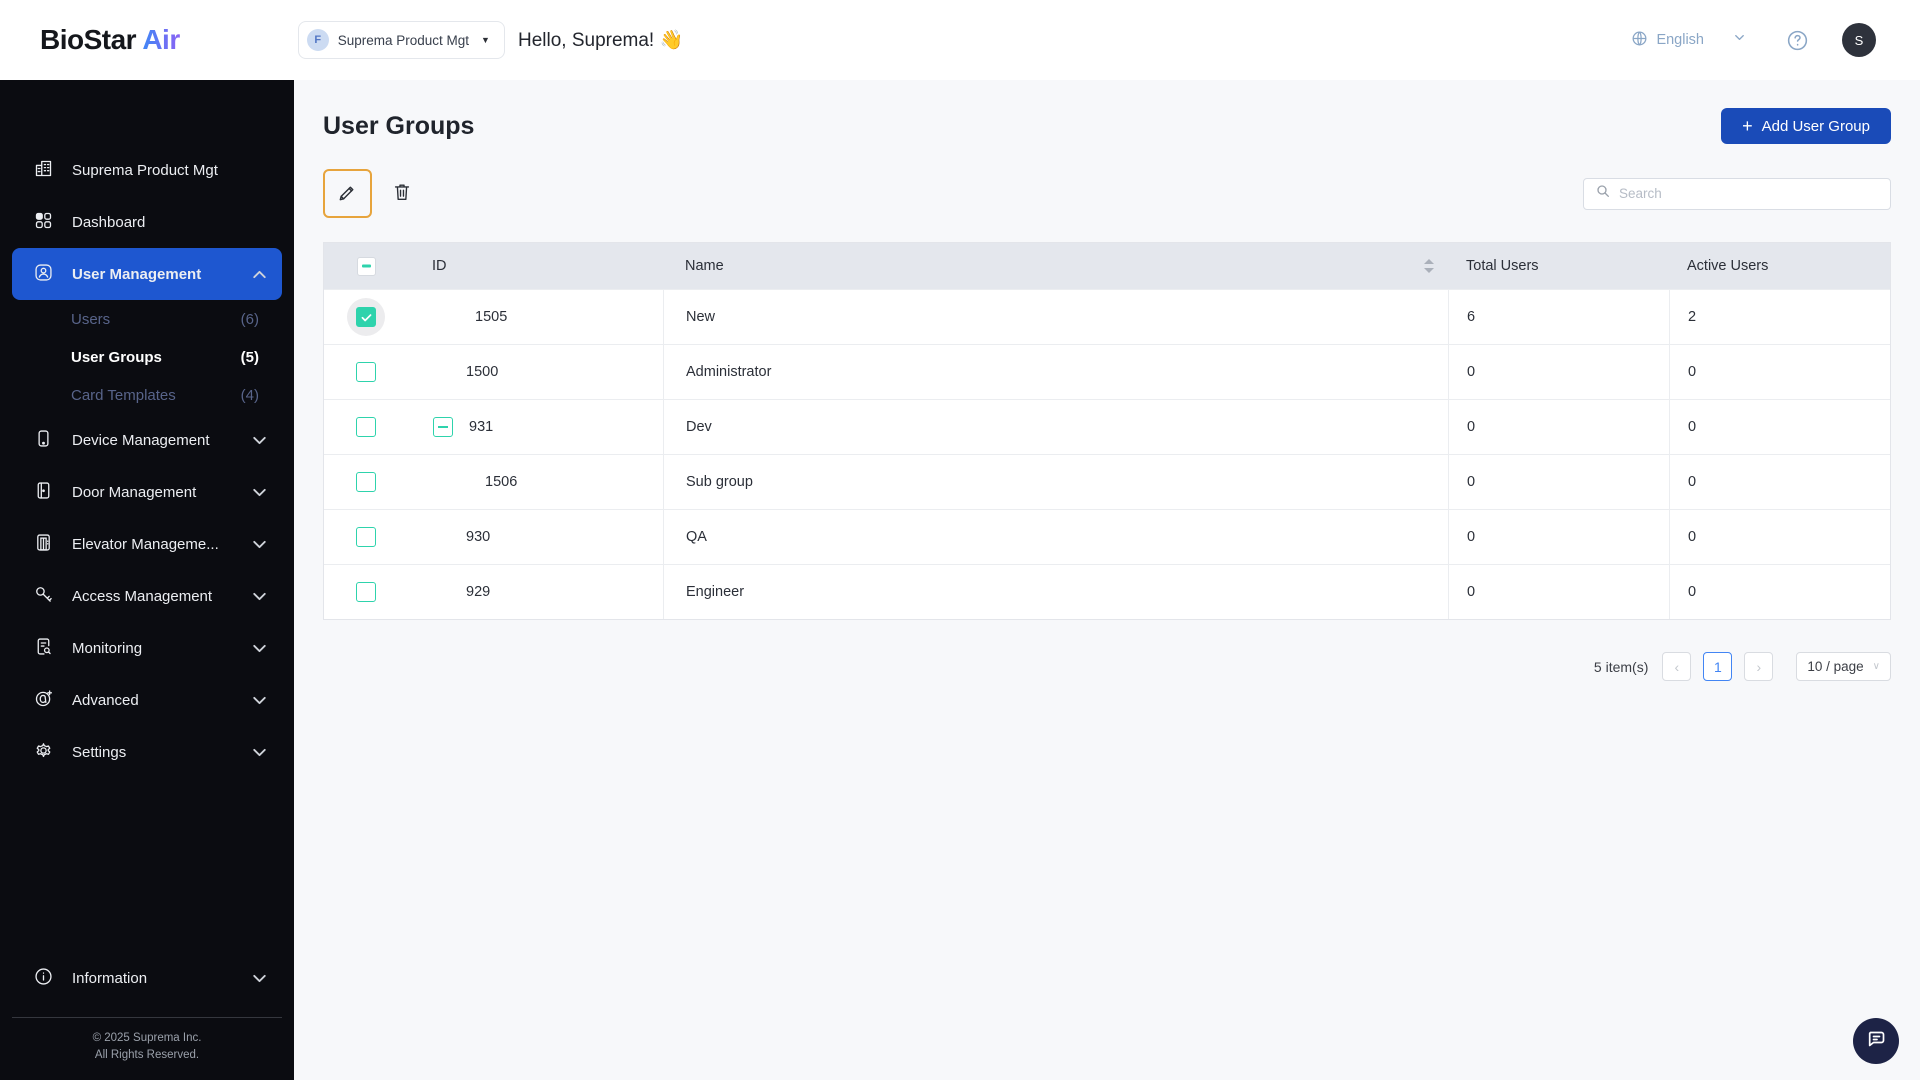 This screenshot has height=1080, width=1920. I want to click on sidebar-item-label: User Groups, so click(116, 357).